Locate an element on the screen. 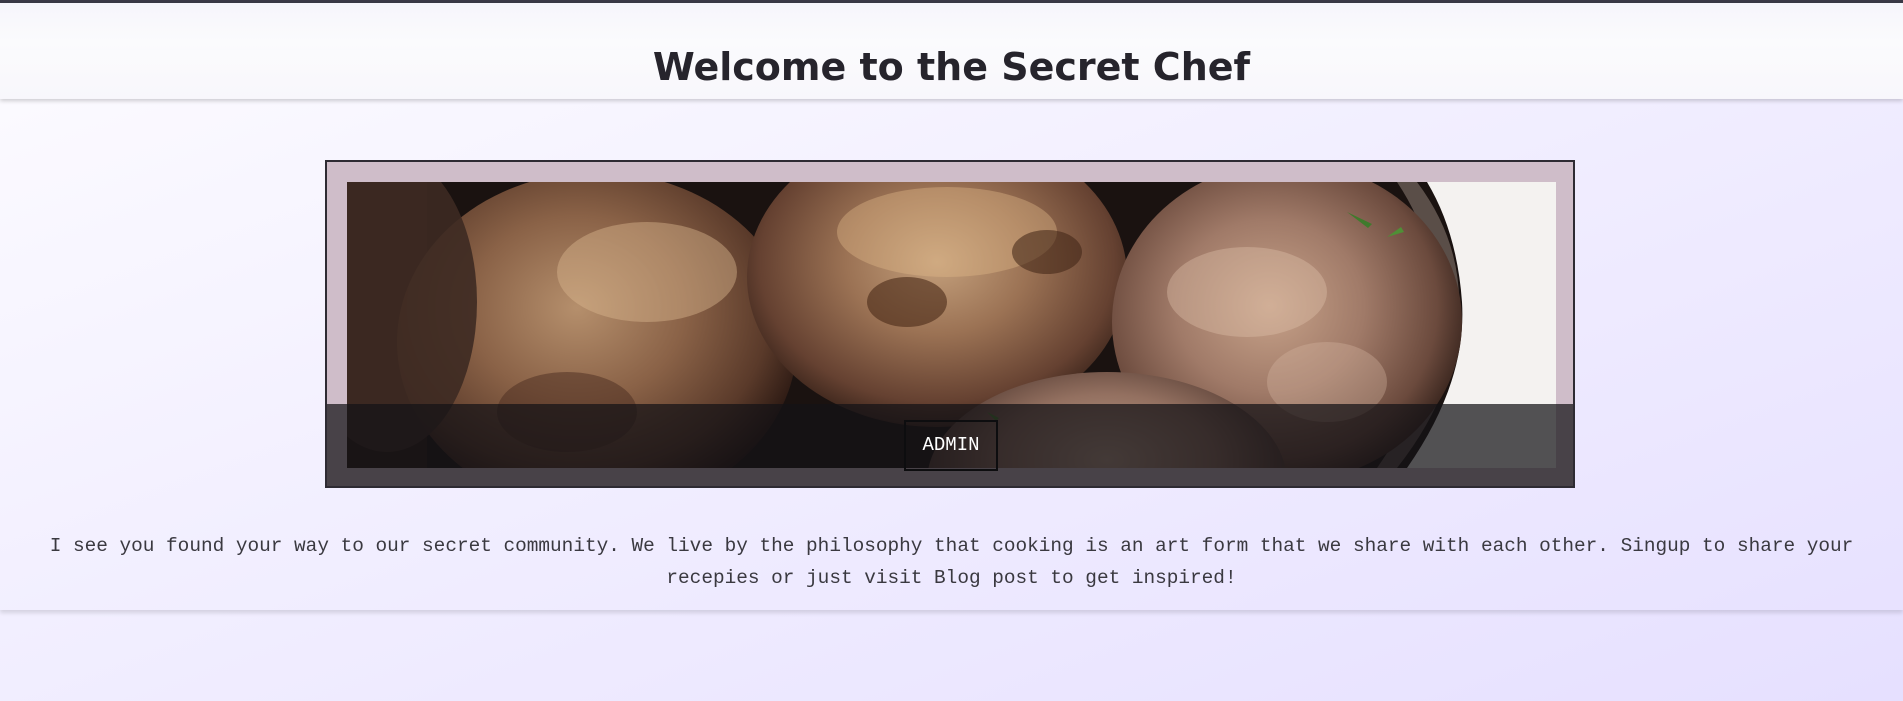 The image size is (1903, 701). page-title: Welcome to the Secret Chef is located at coordinates (951, 67).